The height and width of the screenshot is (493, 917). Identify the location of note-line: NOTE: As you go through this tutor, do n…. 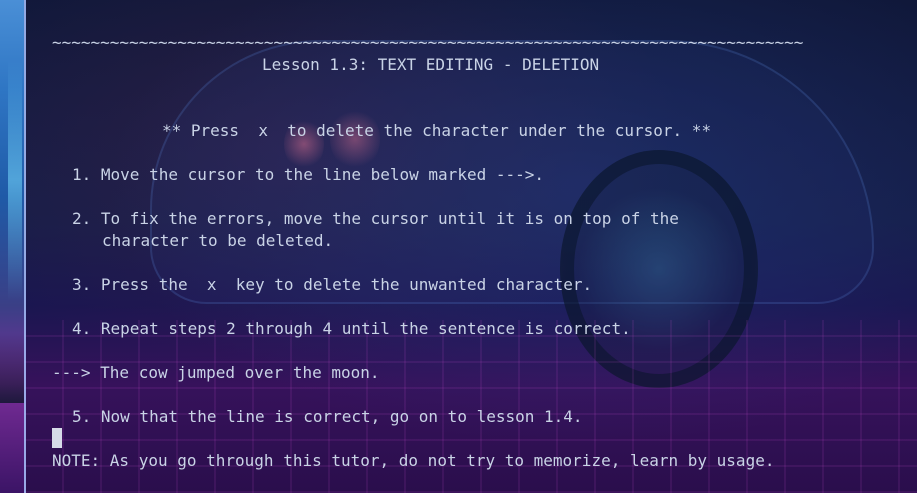
(413, 460).